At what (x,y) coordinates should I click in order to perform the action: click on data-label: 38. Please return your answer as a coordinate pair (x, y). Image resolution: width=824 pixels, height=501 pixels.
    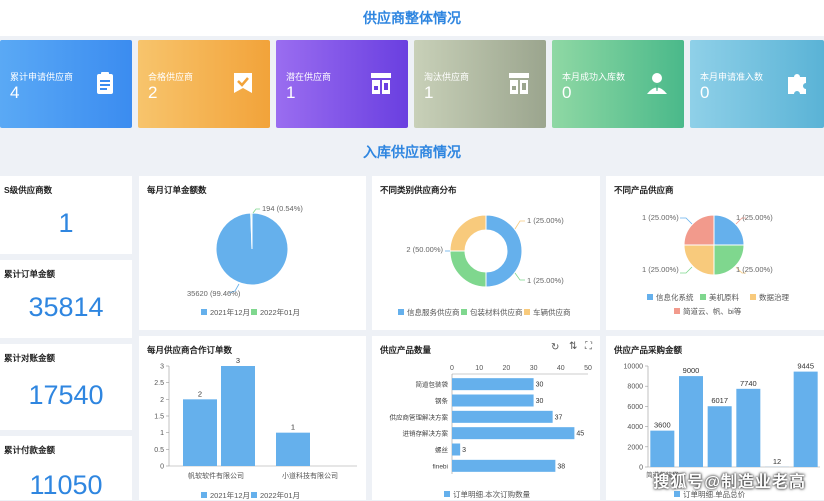
    Looking at the image, I should click on (561, 466).